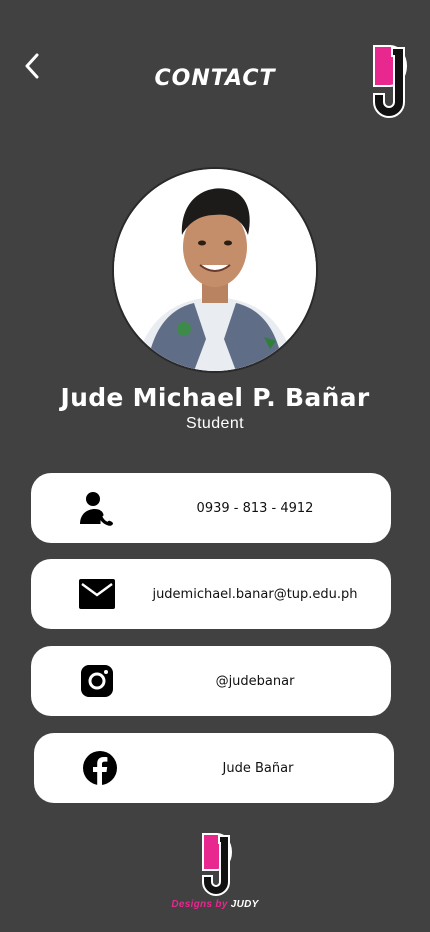  I want to click on footer-credit: Designs by JUDY, so click(215, 904).